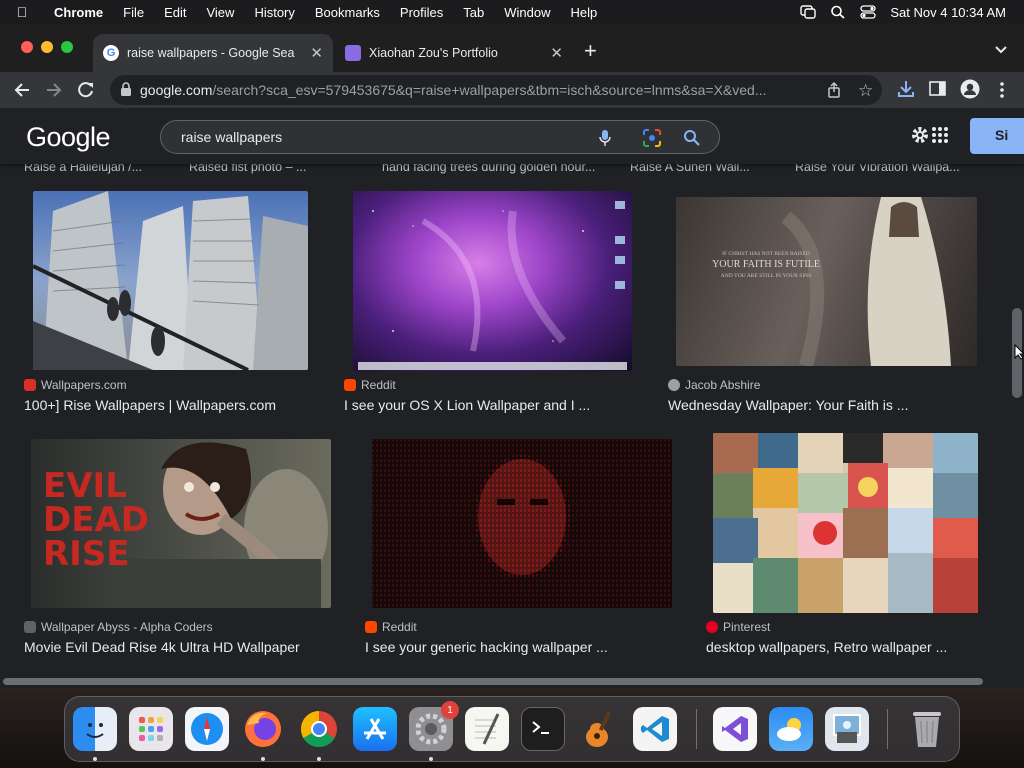 The height and width of the screenshot is (768, 1024). What do you see at coordinates (126, 90) in the screenshot?
I see `lock-icon` at bounding box center [126, 90].